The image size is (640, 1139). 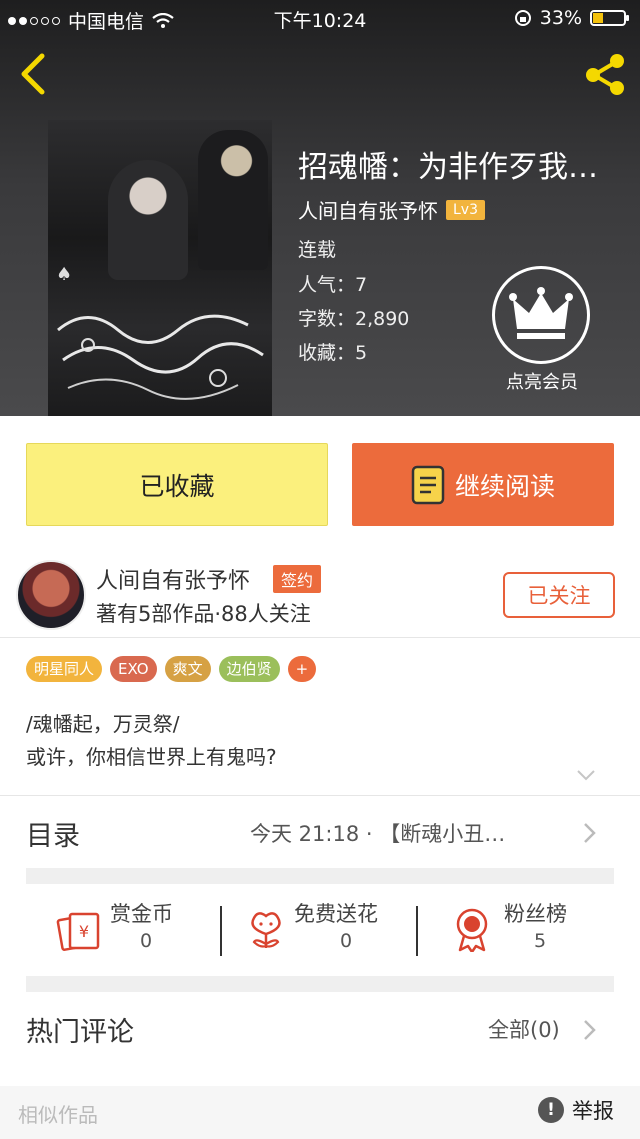 I want to click on reward-coins-button: ¥ 赏金币 0, so click(x=124, y=931).